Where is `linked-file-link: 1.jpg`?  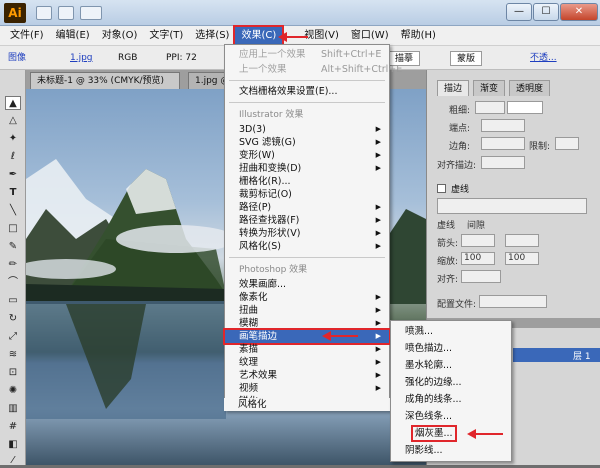
linked-file-link: 1.jpg is located at coordinates (81, 58).